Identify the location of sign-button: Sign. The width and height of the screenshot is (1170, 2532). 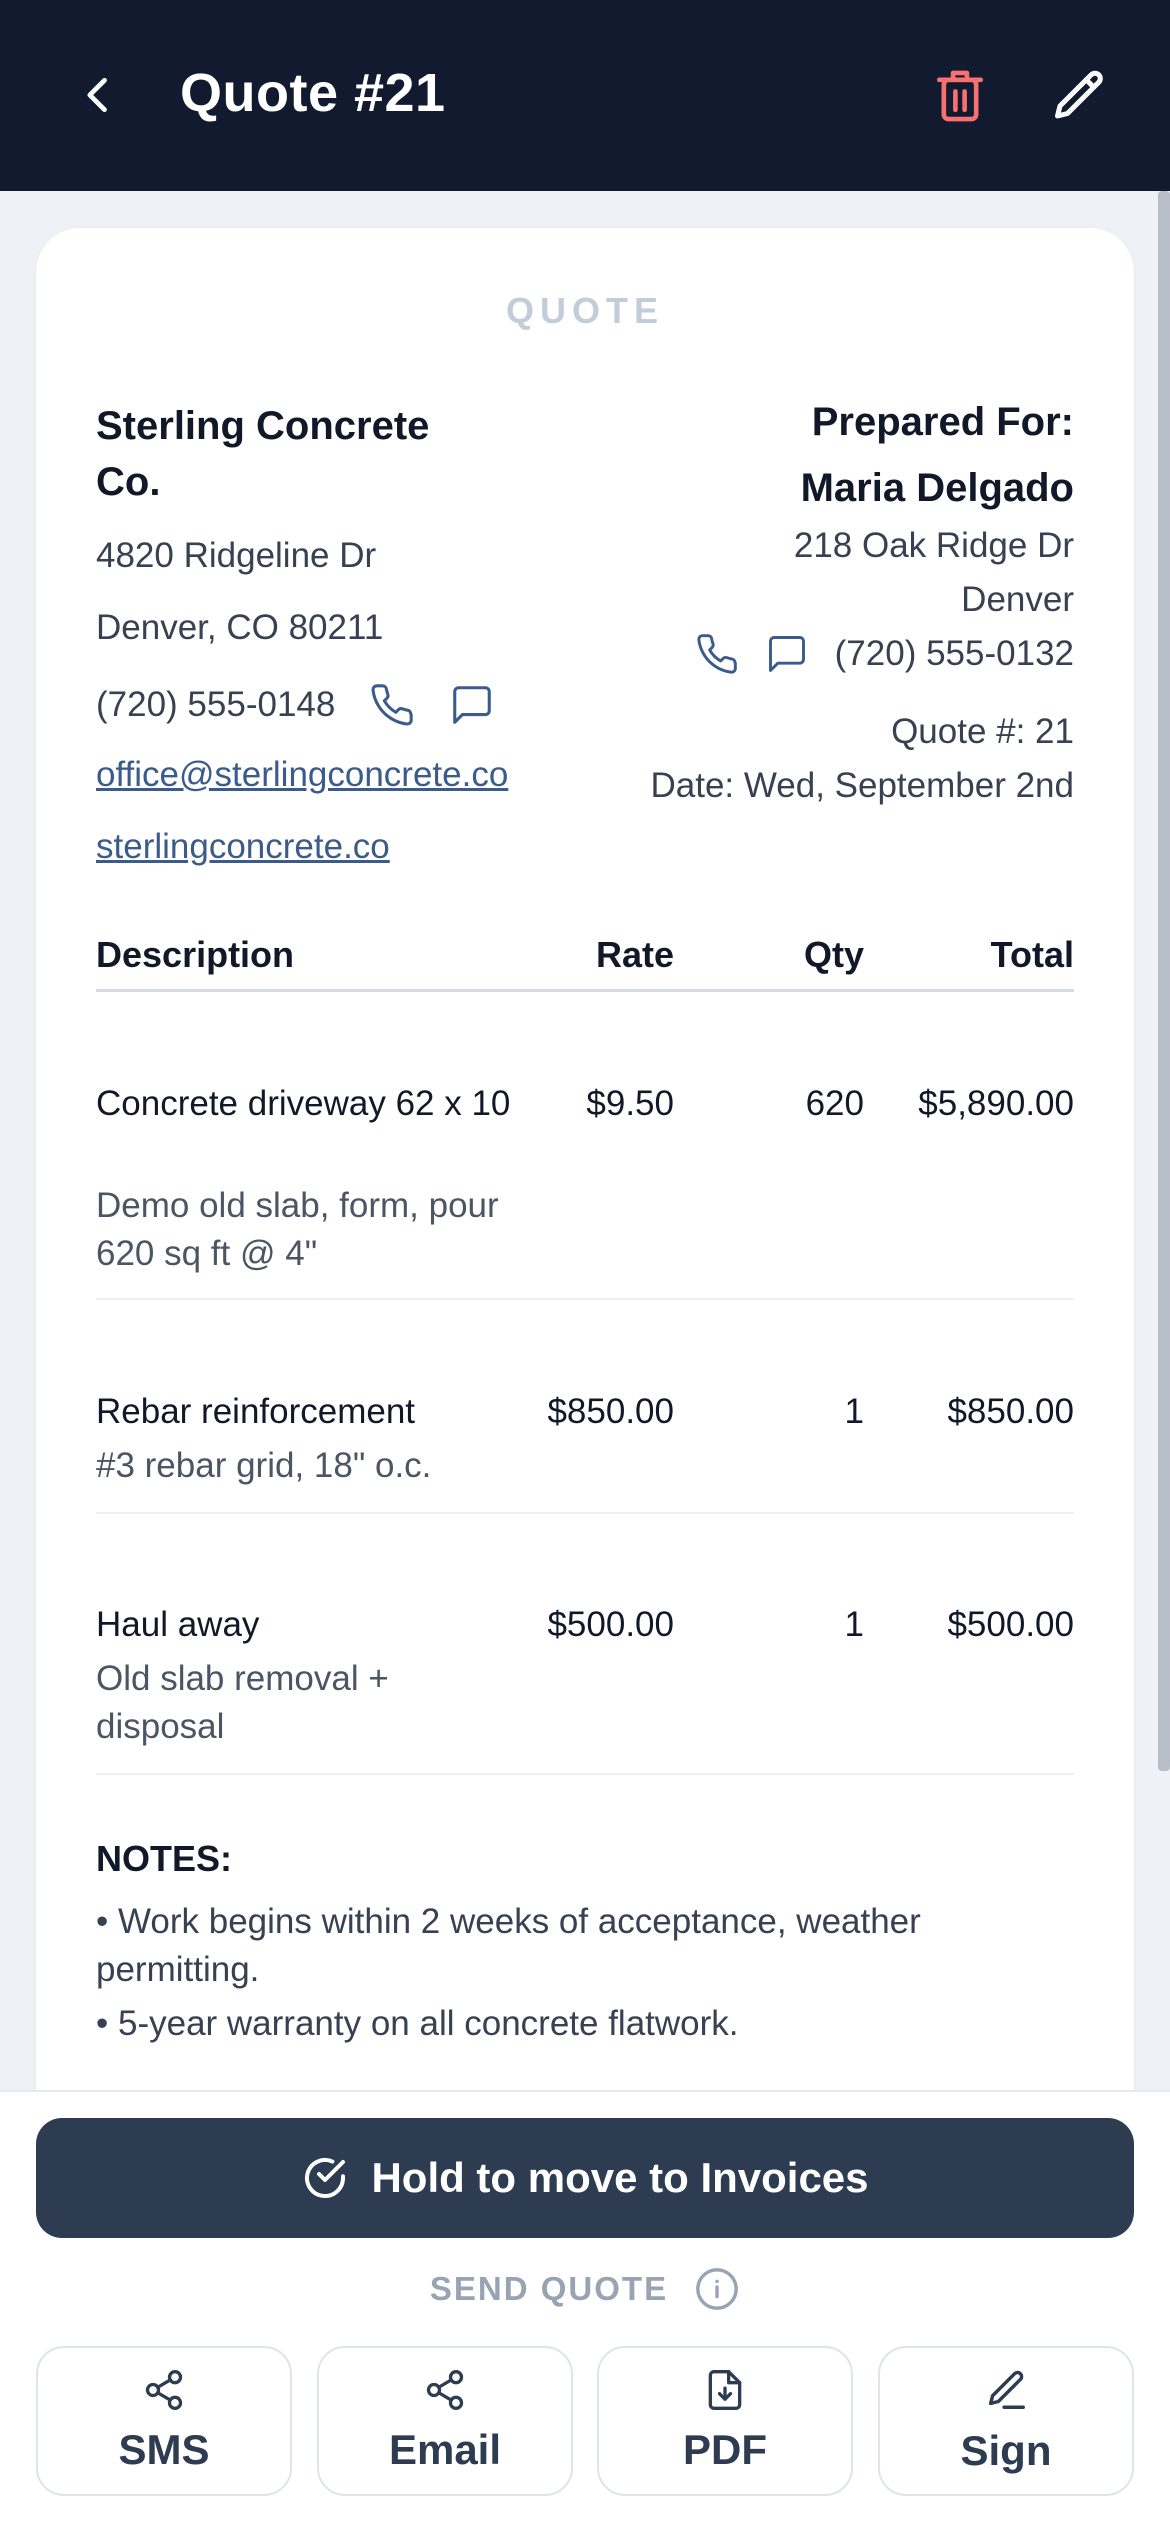
(1006, 2421).